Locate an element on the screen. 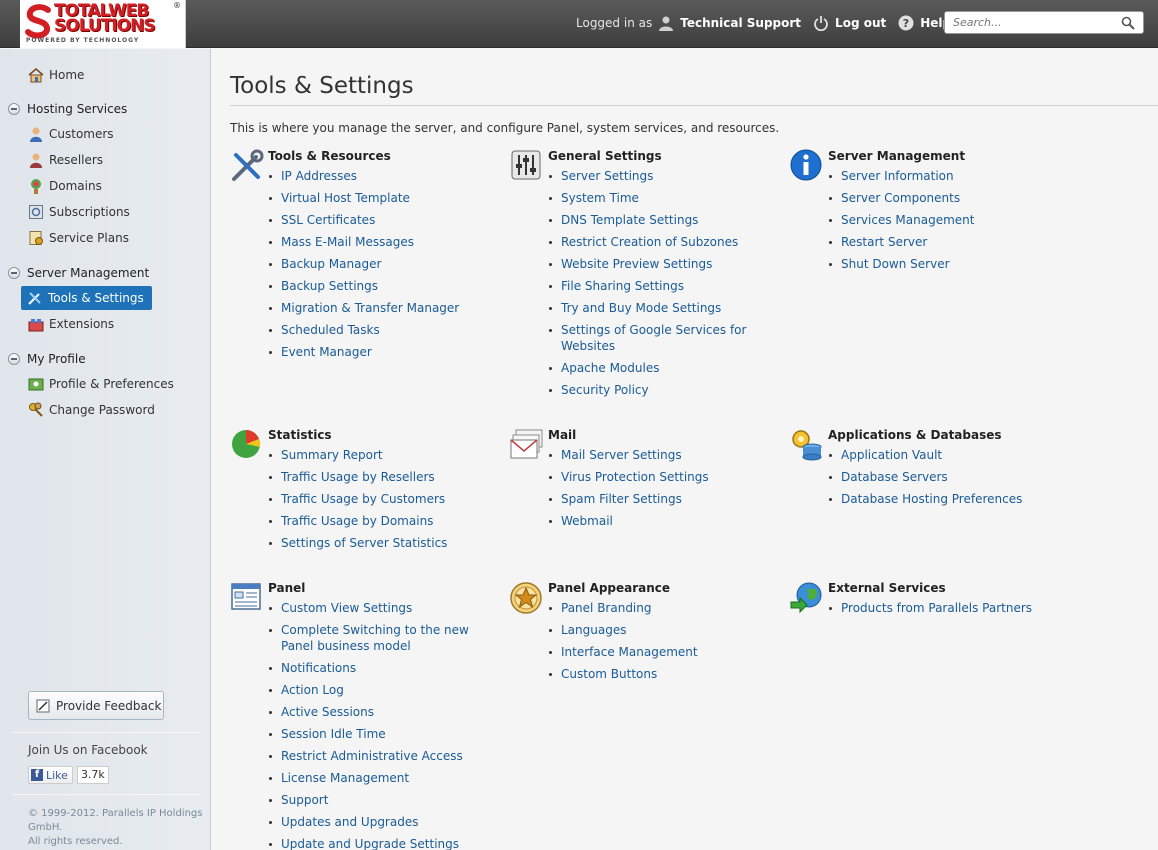  link-website-preview-settings: Website Preview Settings is located at coordinates (636, 264).